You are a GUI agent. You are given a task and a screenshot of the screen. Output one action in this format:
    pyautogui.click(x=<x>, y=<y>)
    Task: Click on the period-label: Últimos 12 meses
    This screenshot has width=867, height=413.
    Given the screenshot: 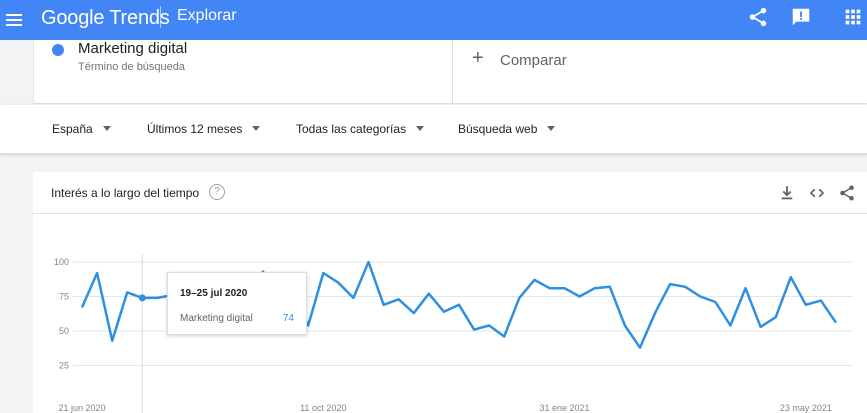 What is the action you would take?
    pyautogui.click(x=195, y=129)
    